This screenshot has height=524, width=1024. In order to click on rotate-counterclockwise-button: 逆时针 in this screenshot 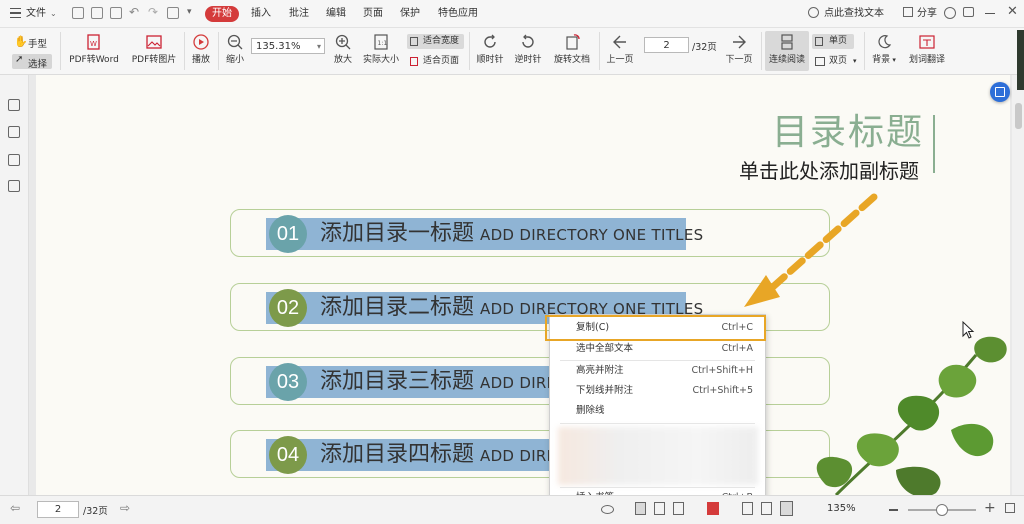, I will do `click(528, 49)`.